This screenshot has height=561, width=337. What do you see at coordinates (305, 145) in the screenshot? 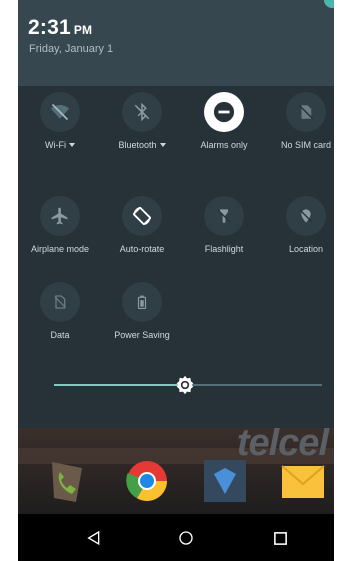
I see `tile-label: No SIM card` at bounding box center [305, 145].